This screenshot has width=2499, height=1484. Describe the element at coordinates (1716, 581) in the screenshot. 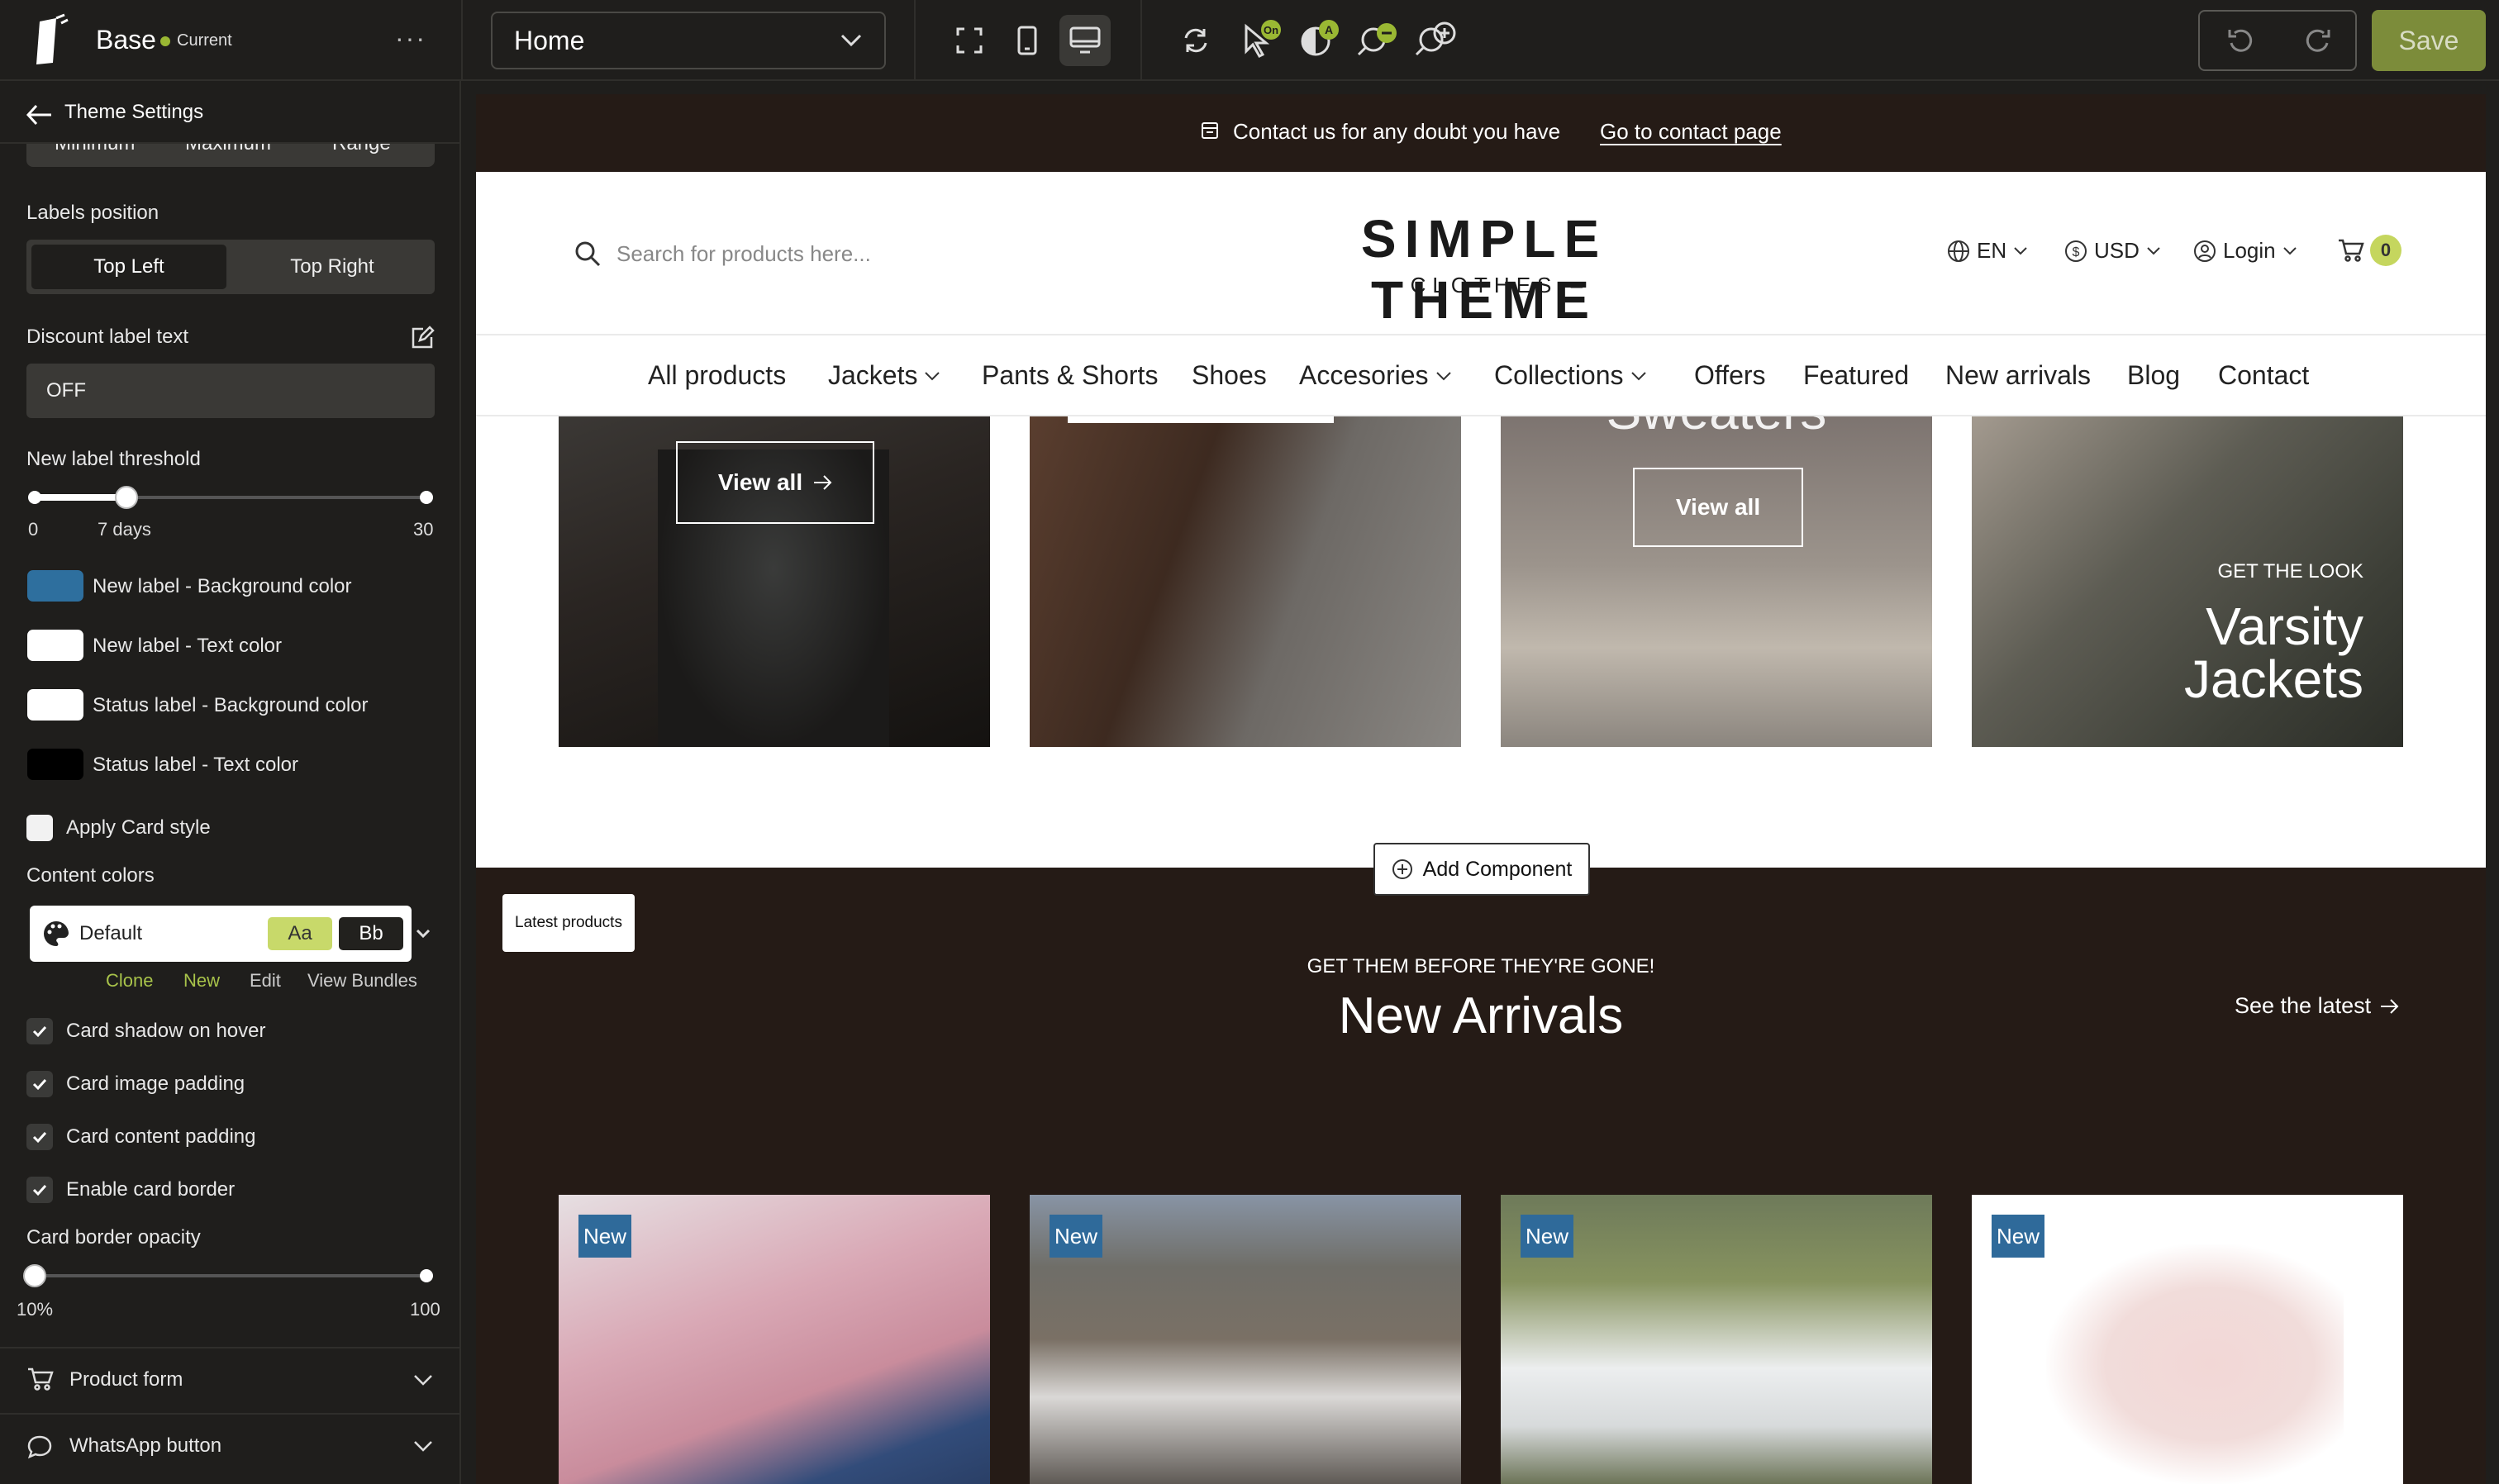

I see `collection-banner-sweaters: Sweaters View all` at that location.